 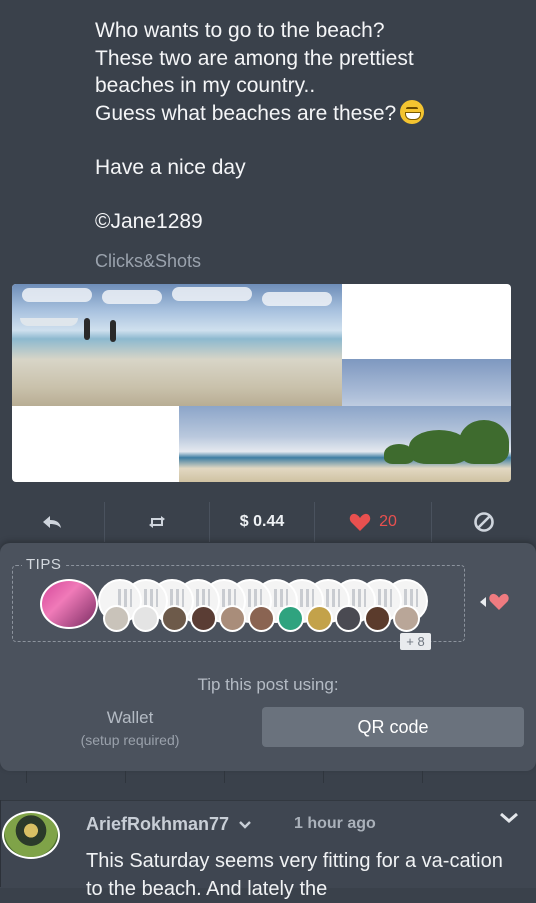 What do you see at coordinates (240, 30) in the screenshot?
I see `post-line: Who wants to go to the beach?` at bounding box center [240, 30].